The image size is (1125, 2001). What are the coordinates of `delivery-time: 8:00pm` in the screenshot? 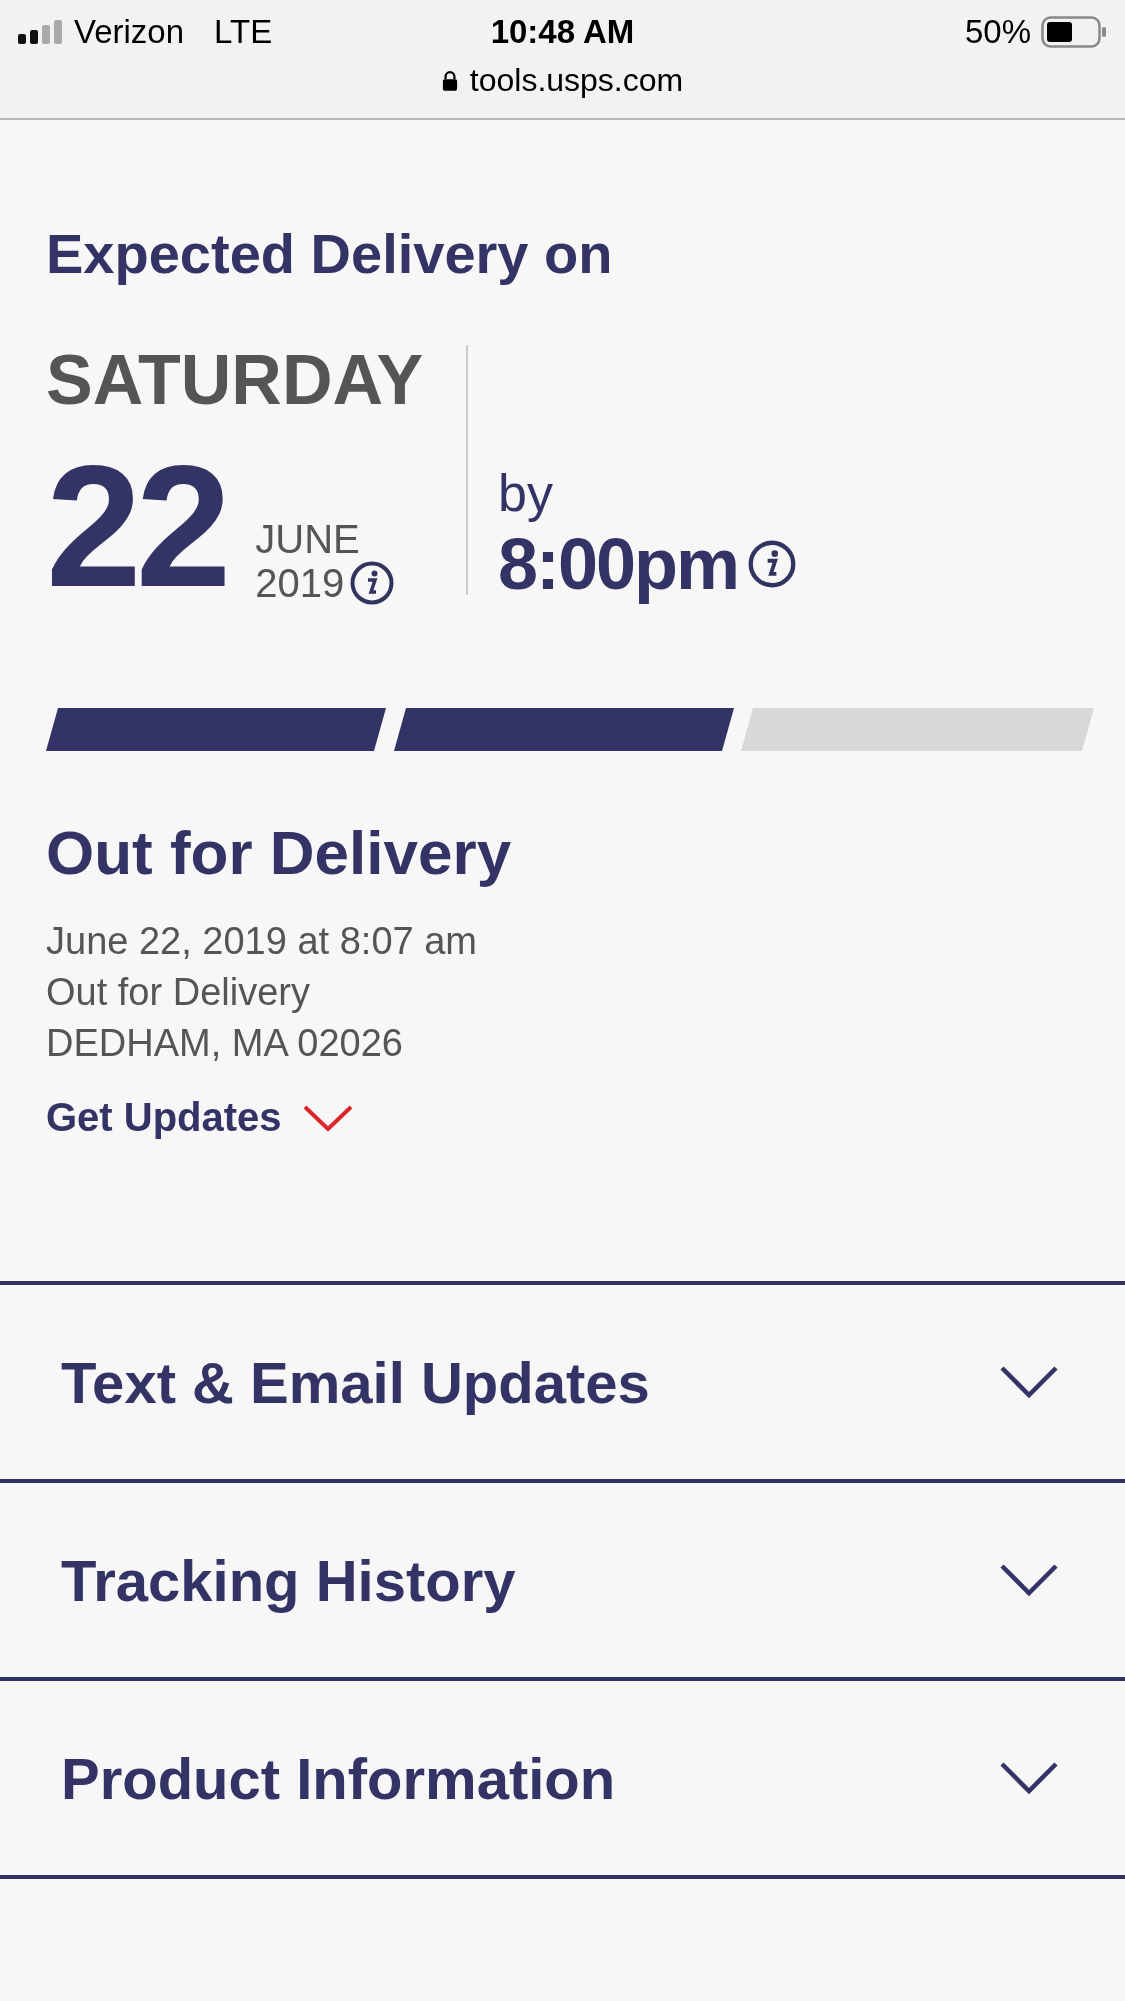 It's located at (618, 563).